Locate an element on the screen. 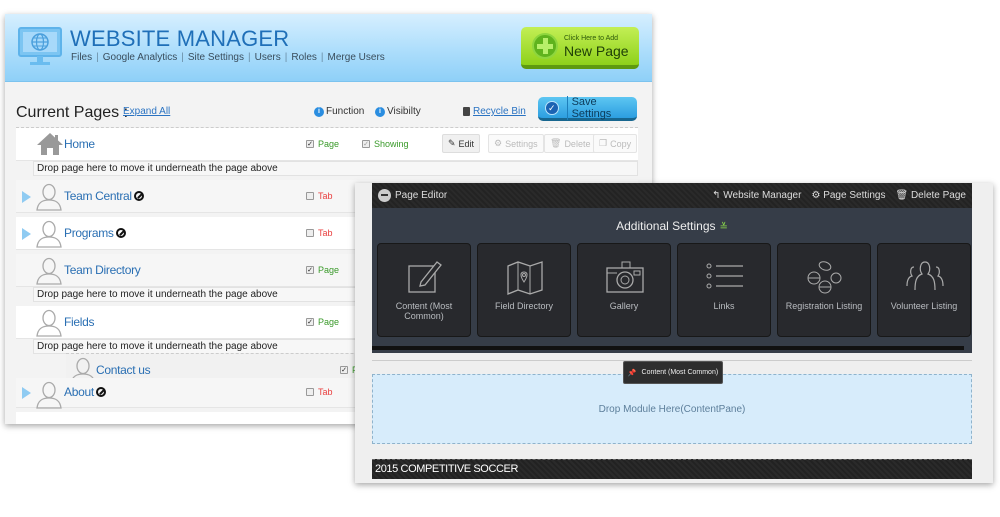 This screenshot has height=517, width=1000. module-registration-listing: Registration Listing is located at coordinates (824, 290).